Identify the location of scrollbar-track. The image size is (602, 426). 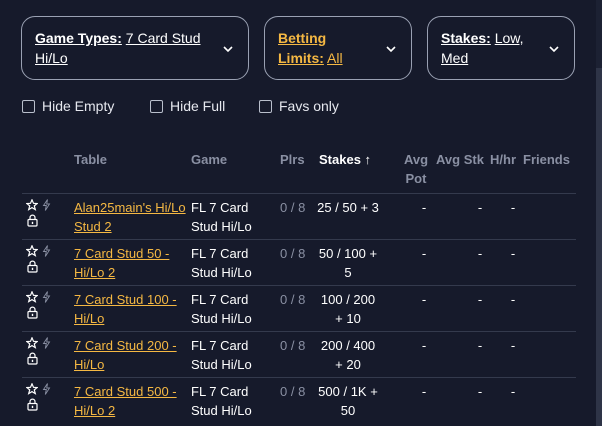
(599, 213).